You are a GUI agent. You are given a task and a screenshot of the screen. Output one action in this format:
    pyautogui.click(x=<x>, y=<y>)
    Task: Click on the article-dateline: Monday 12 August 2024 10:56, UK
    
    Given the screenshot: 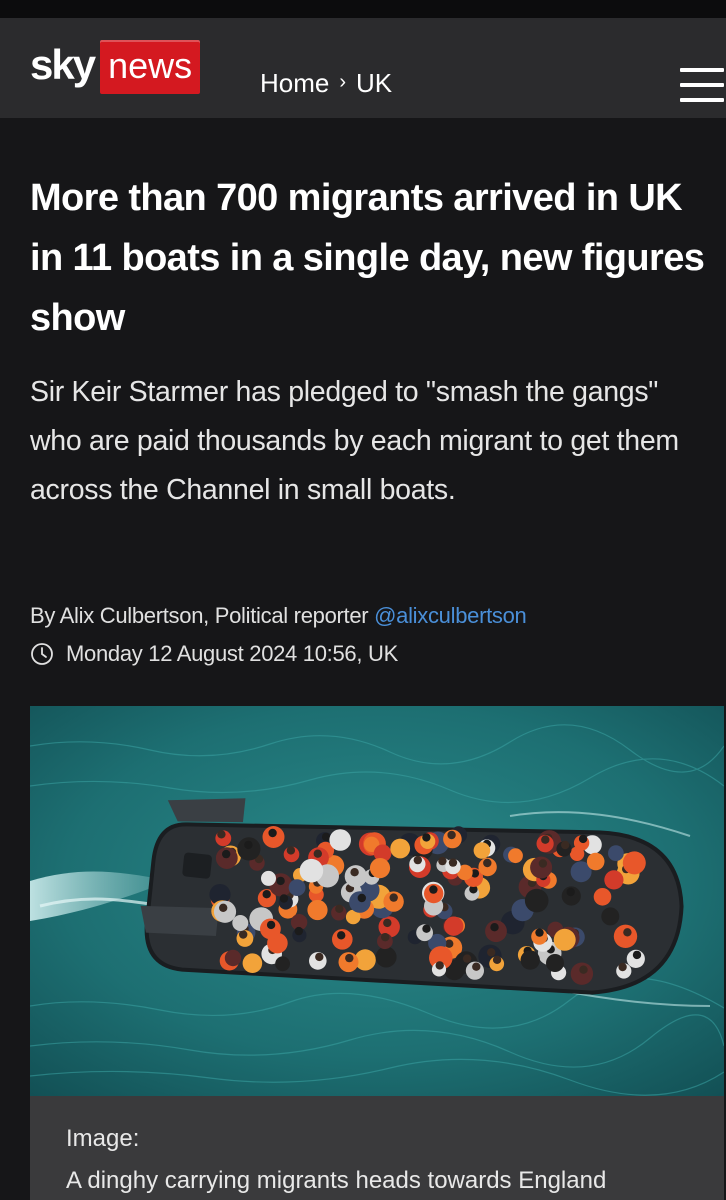 What is the action you would take?
    pyautogui.click(x=375, y=654)
    